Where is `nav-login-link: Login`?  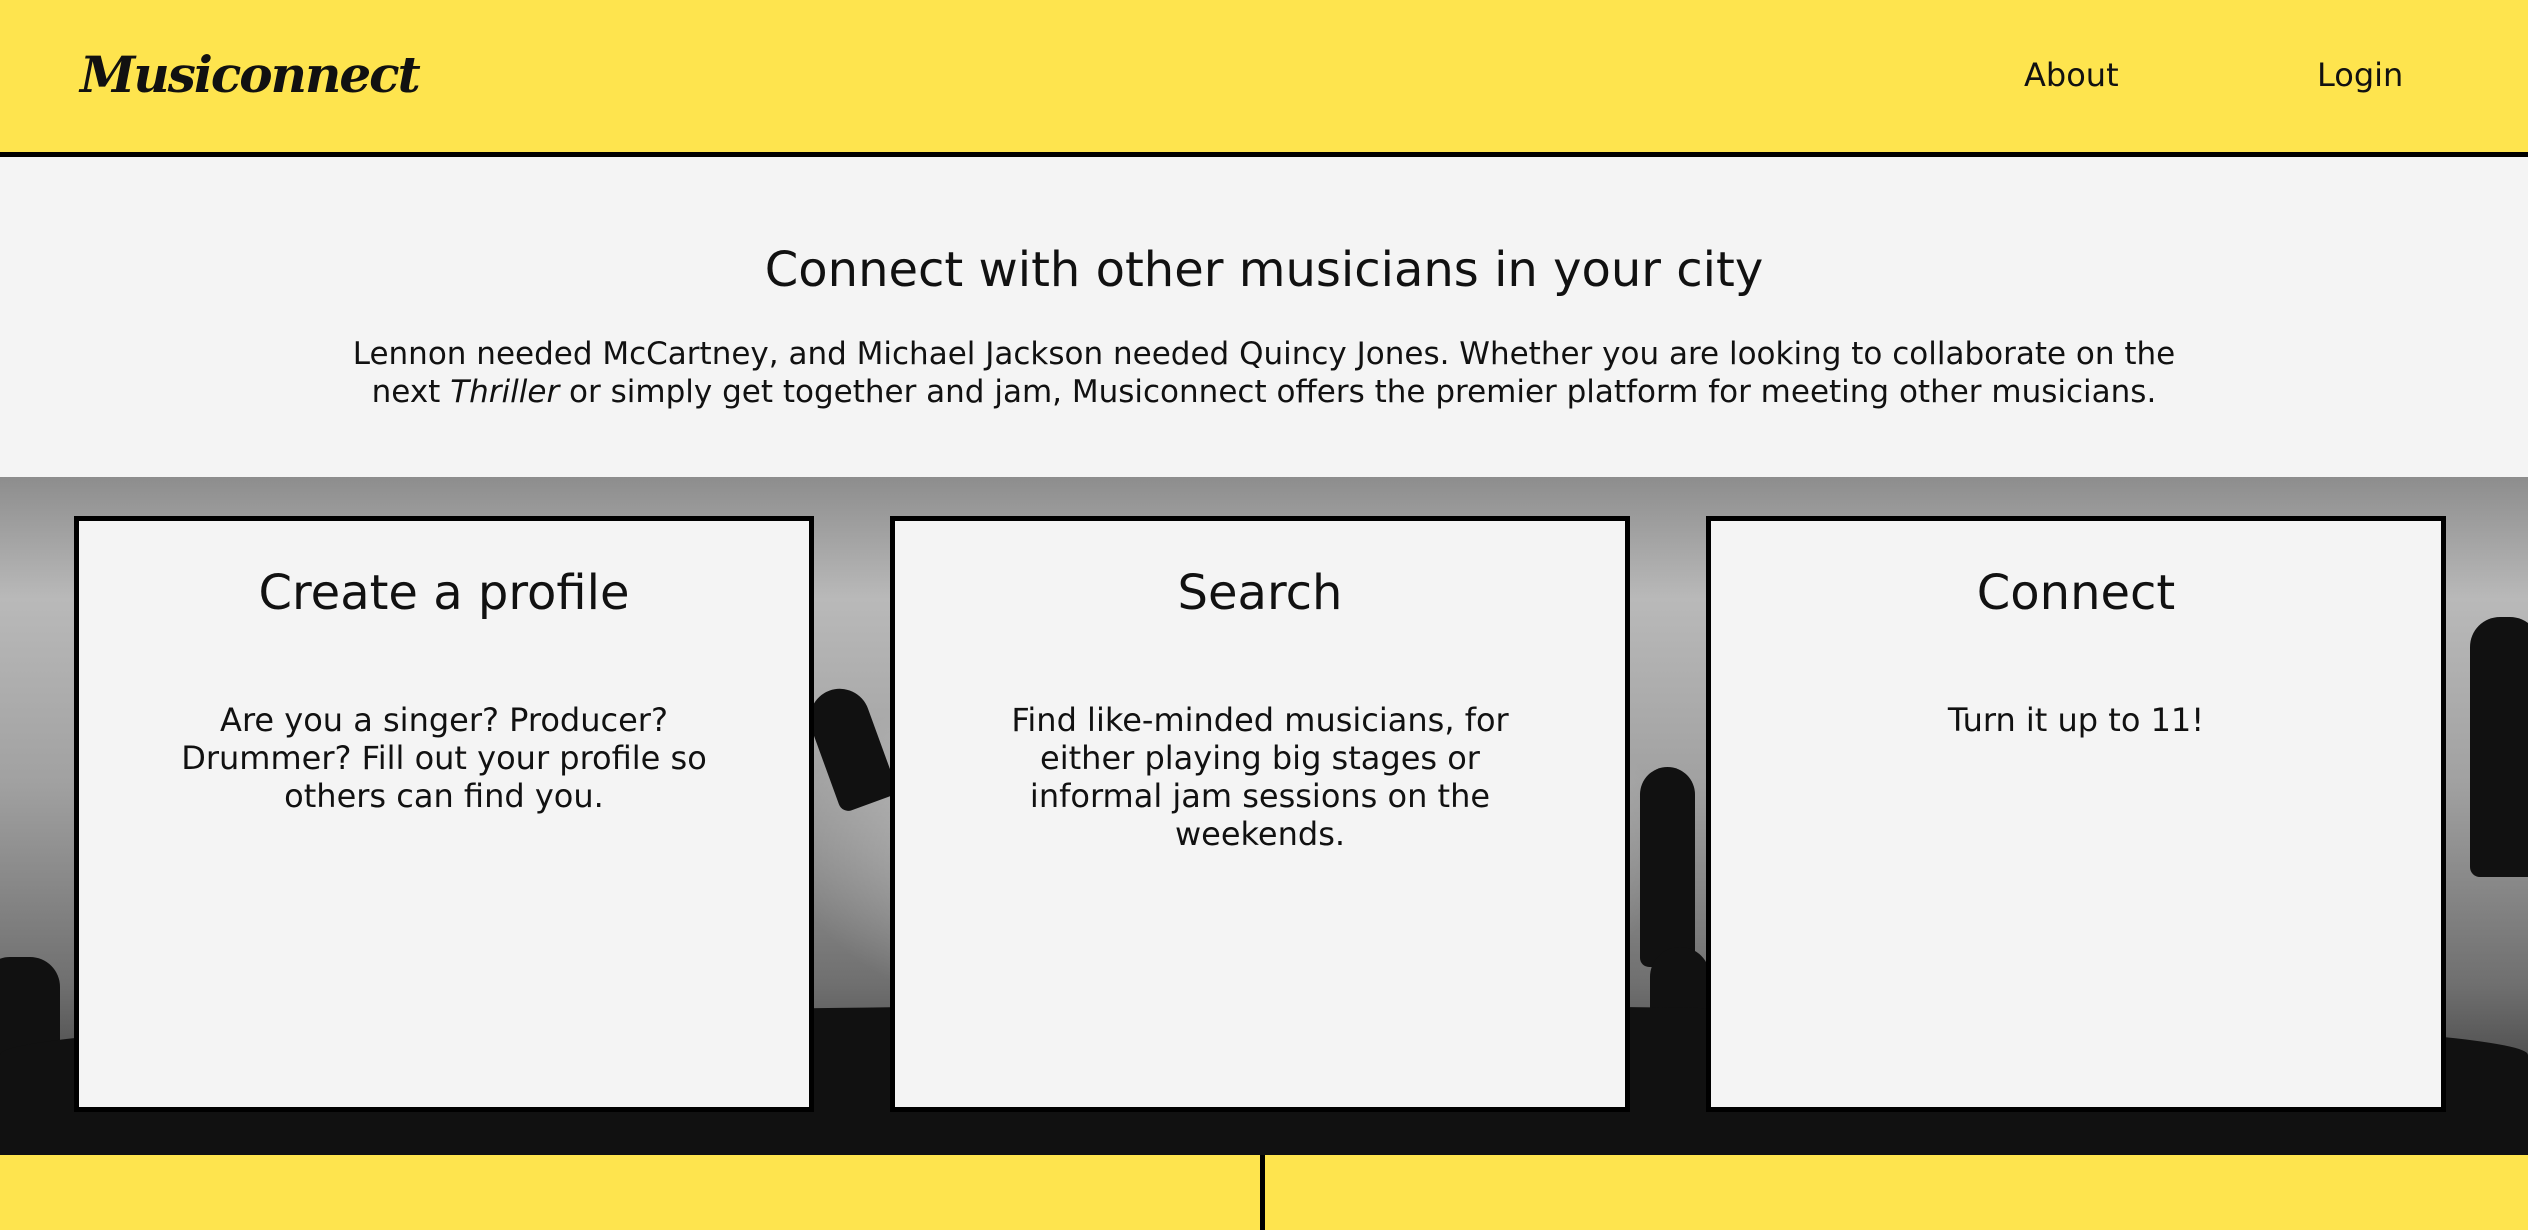
nav-login-link: Login is located at coordinates (2360, 75).